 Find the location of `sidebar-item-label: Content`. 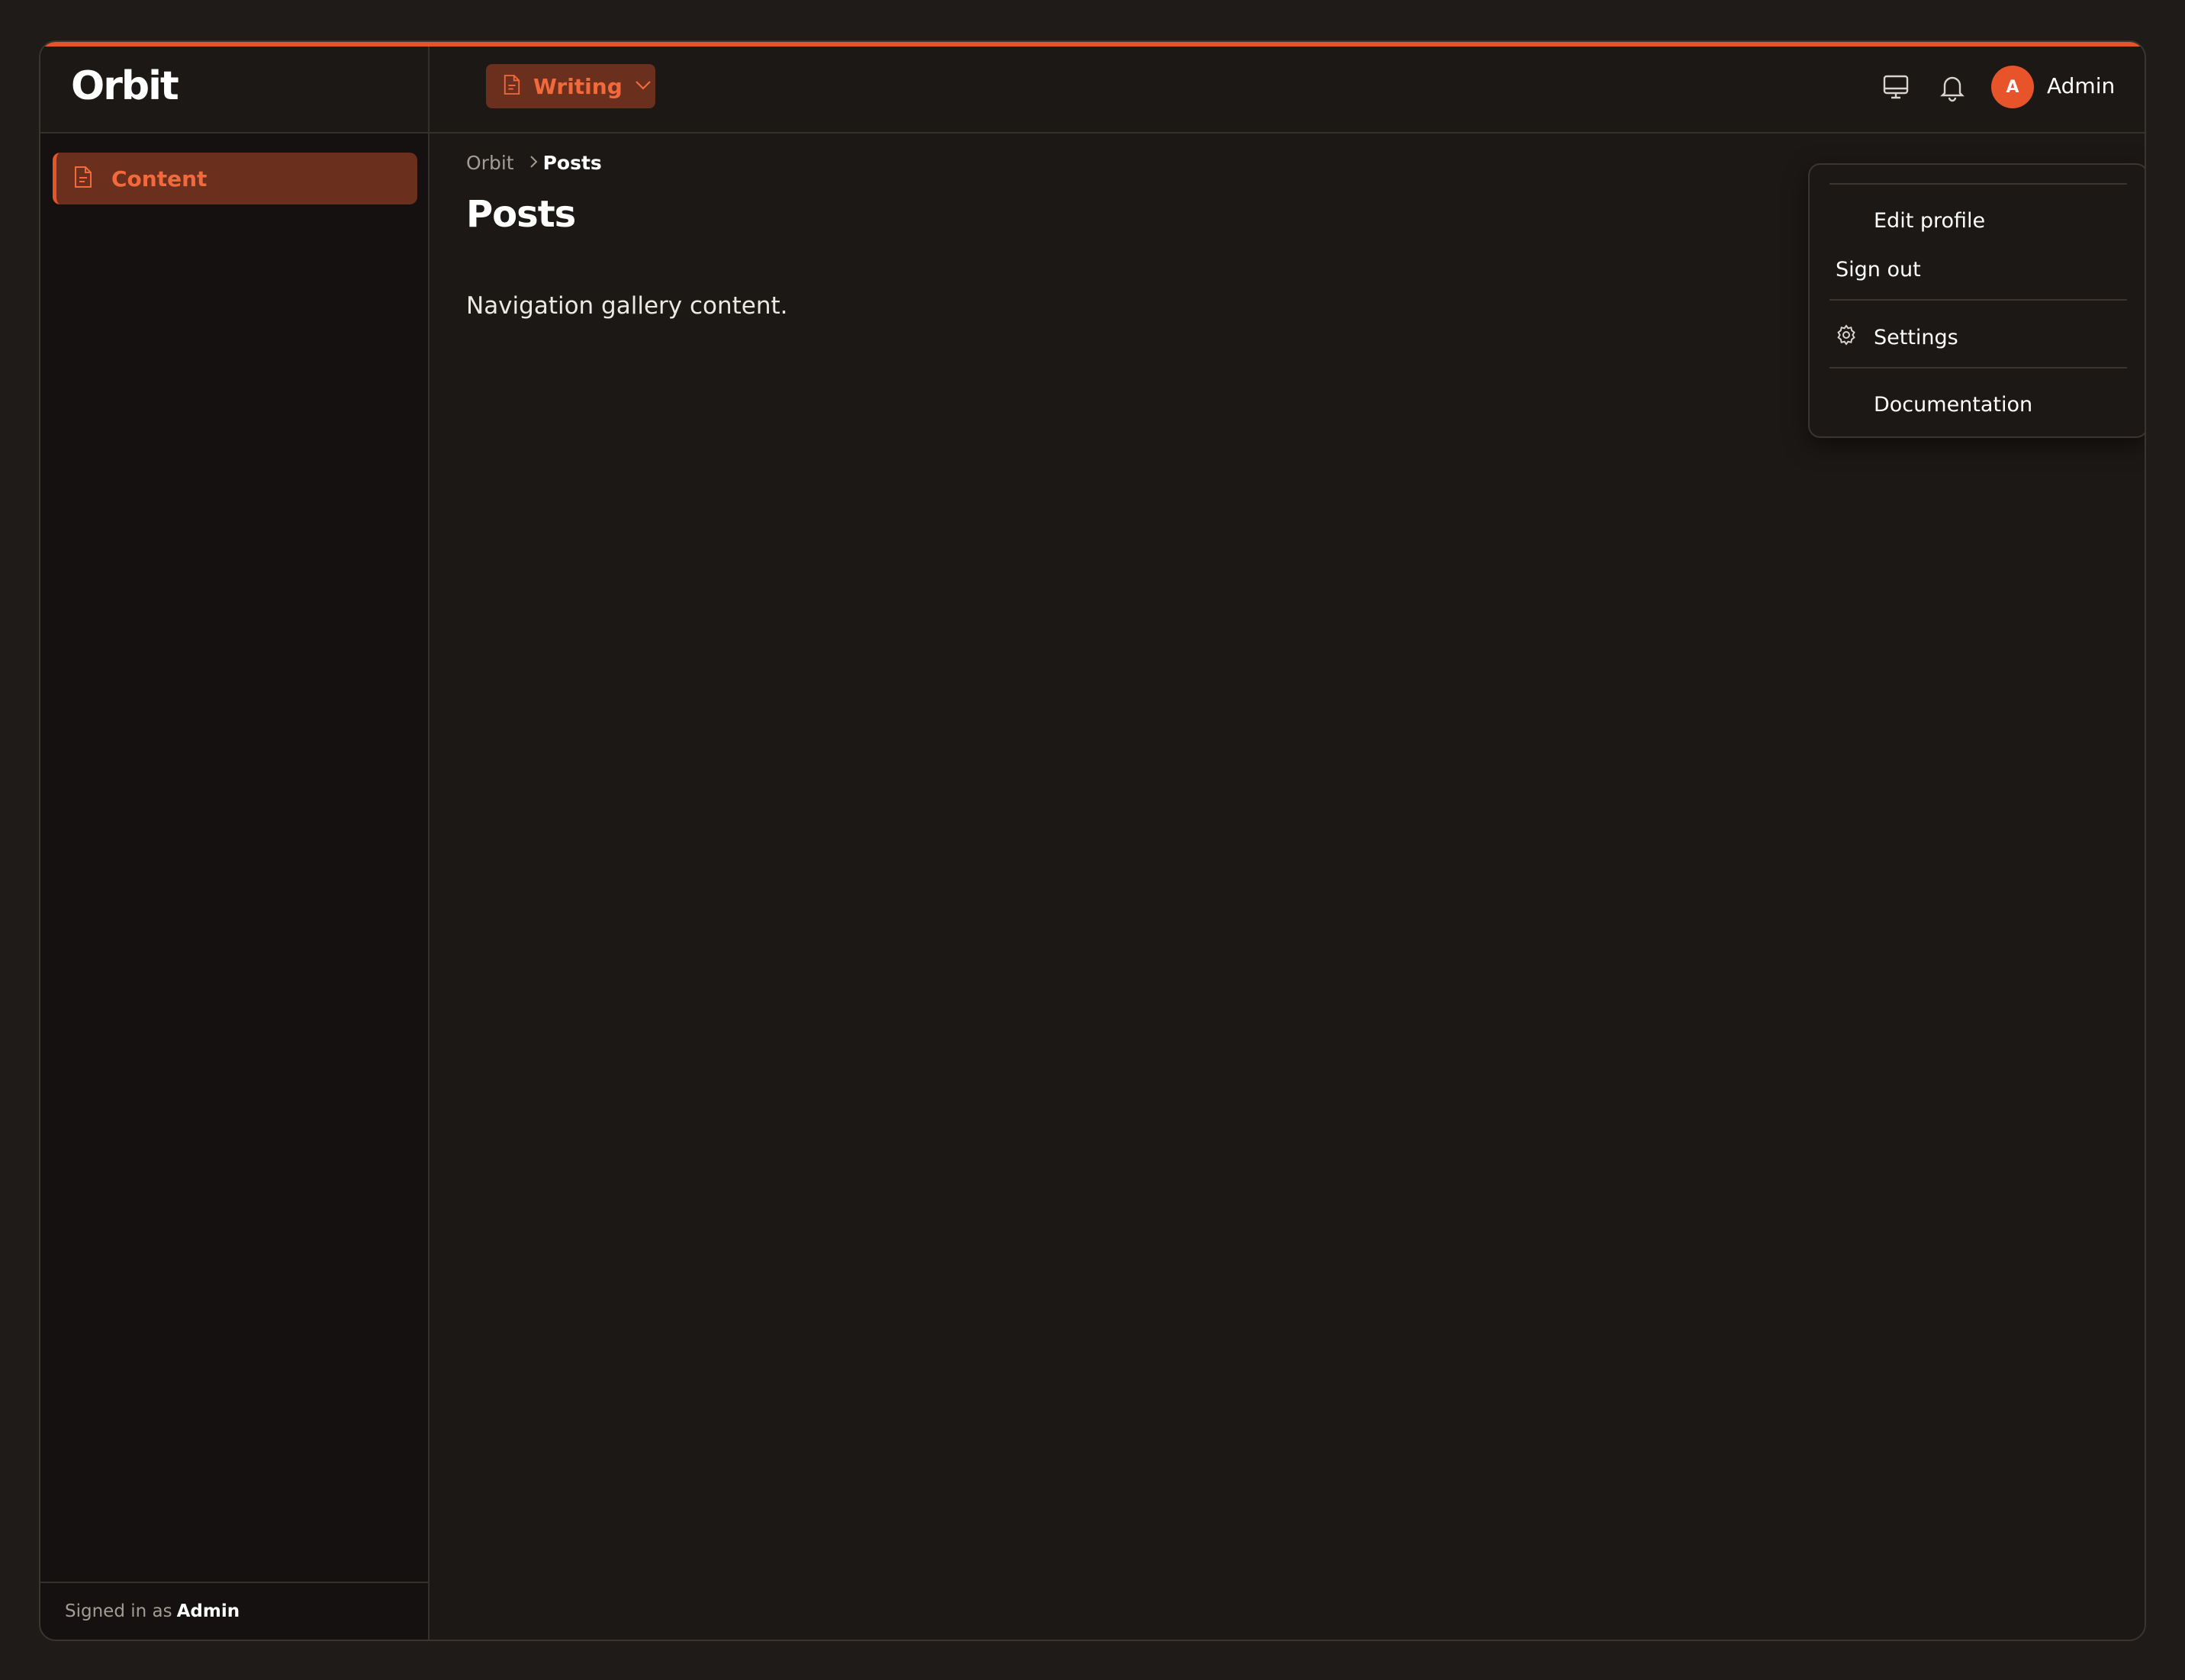

sidebar-item-label: Content is located at coordinates (159, 179).